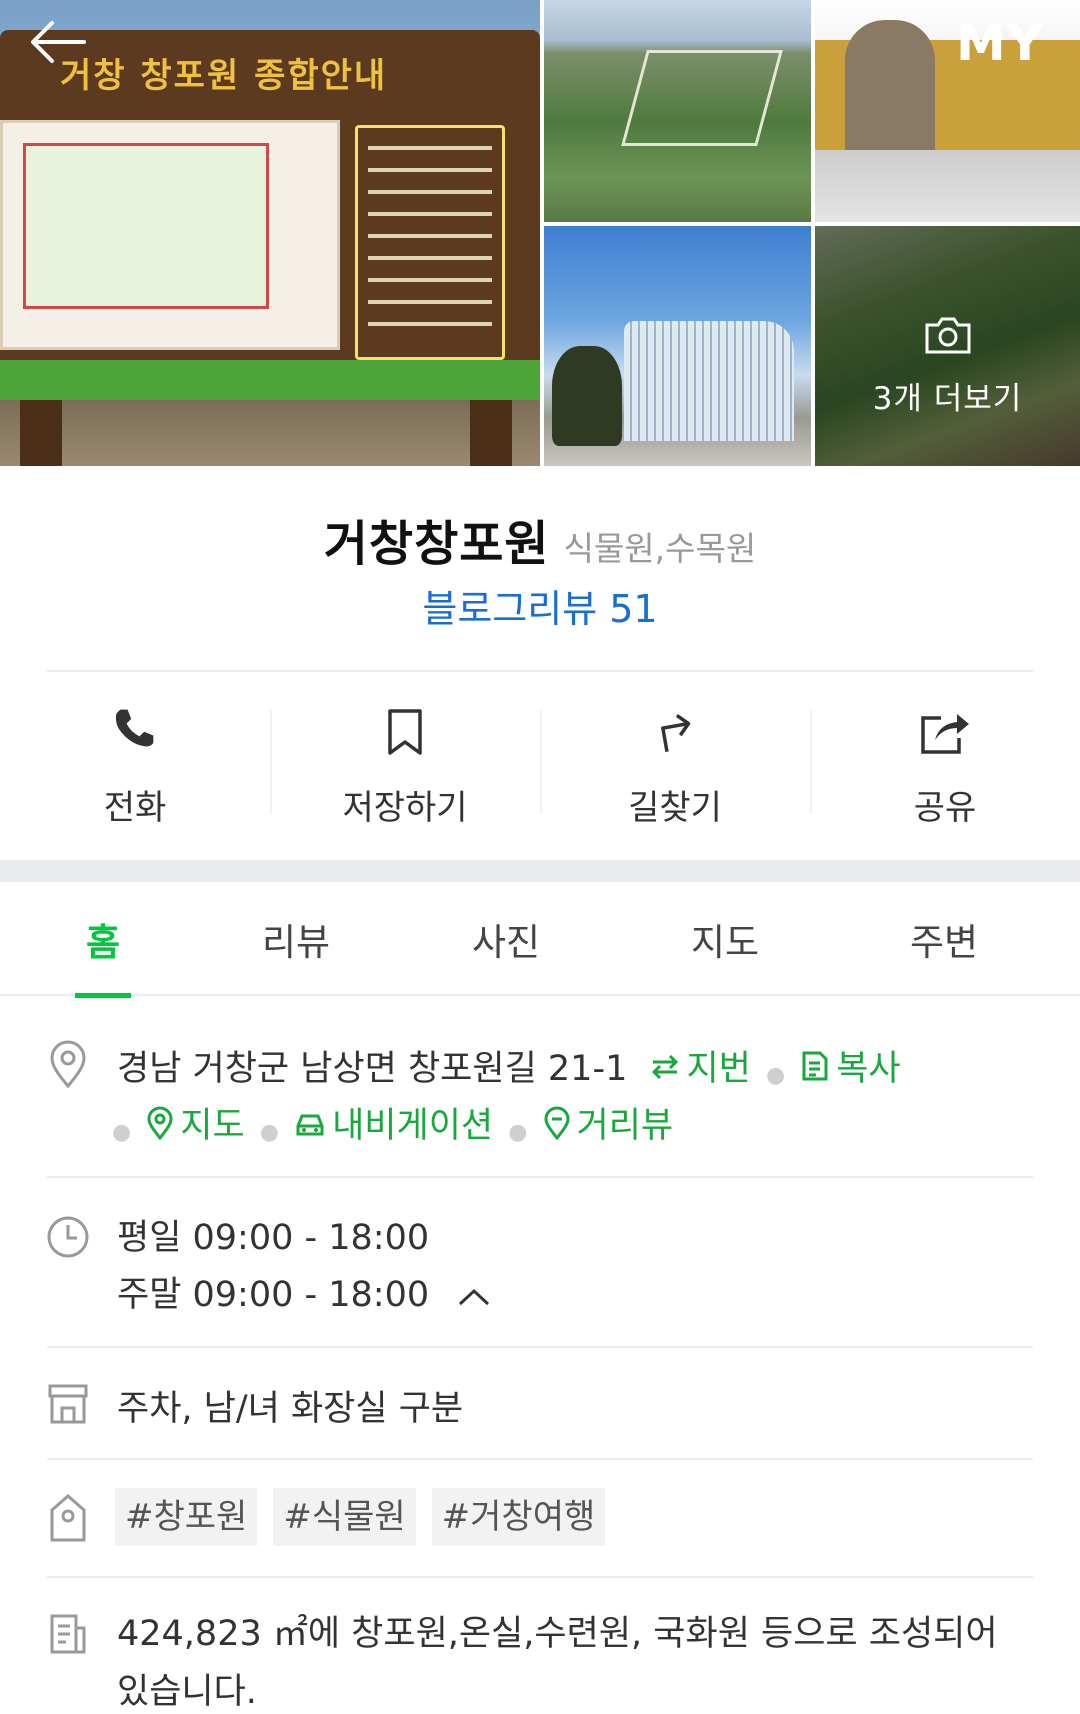 This screenshot has height=1714, width=1080. I want to click on map-pin-icon, so click(160, 1127).